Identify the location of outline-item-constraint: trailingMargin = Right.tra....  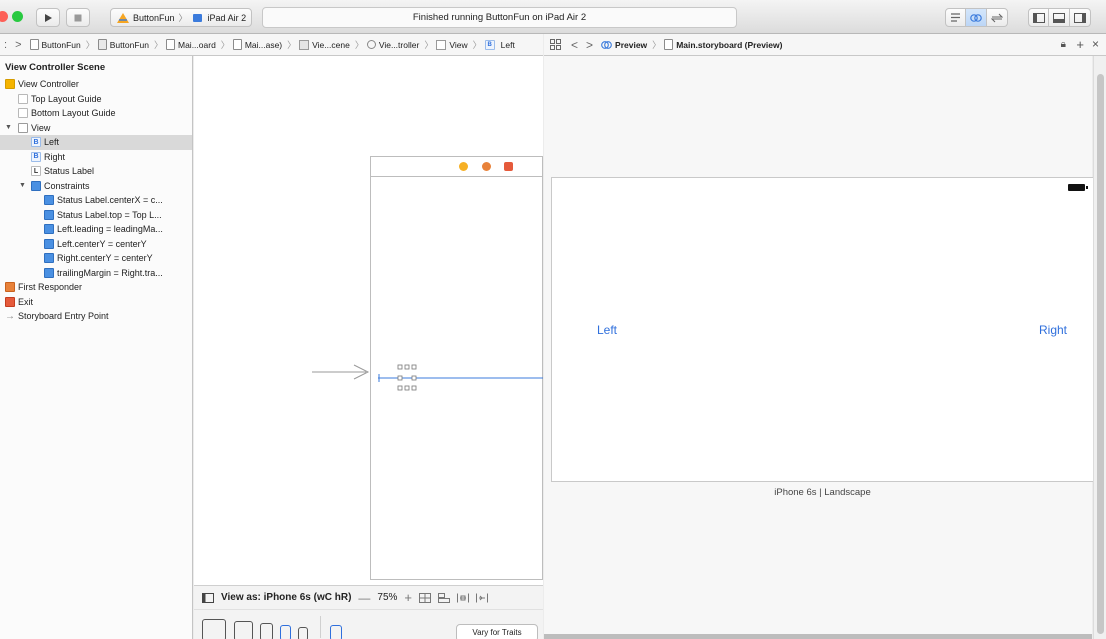
(96, 273).